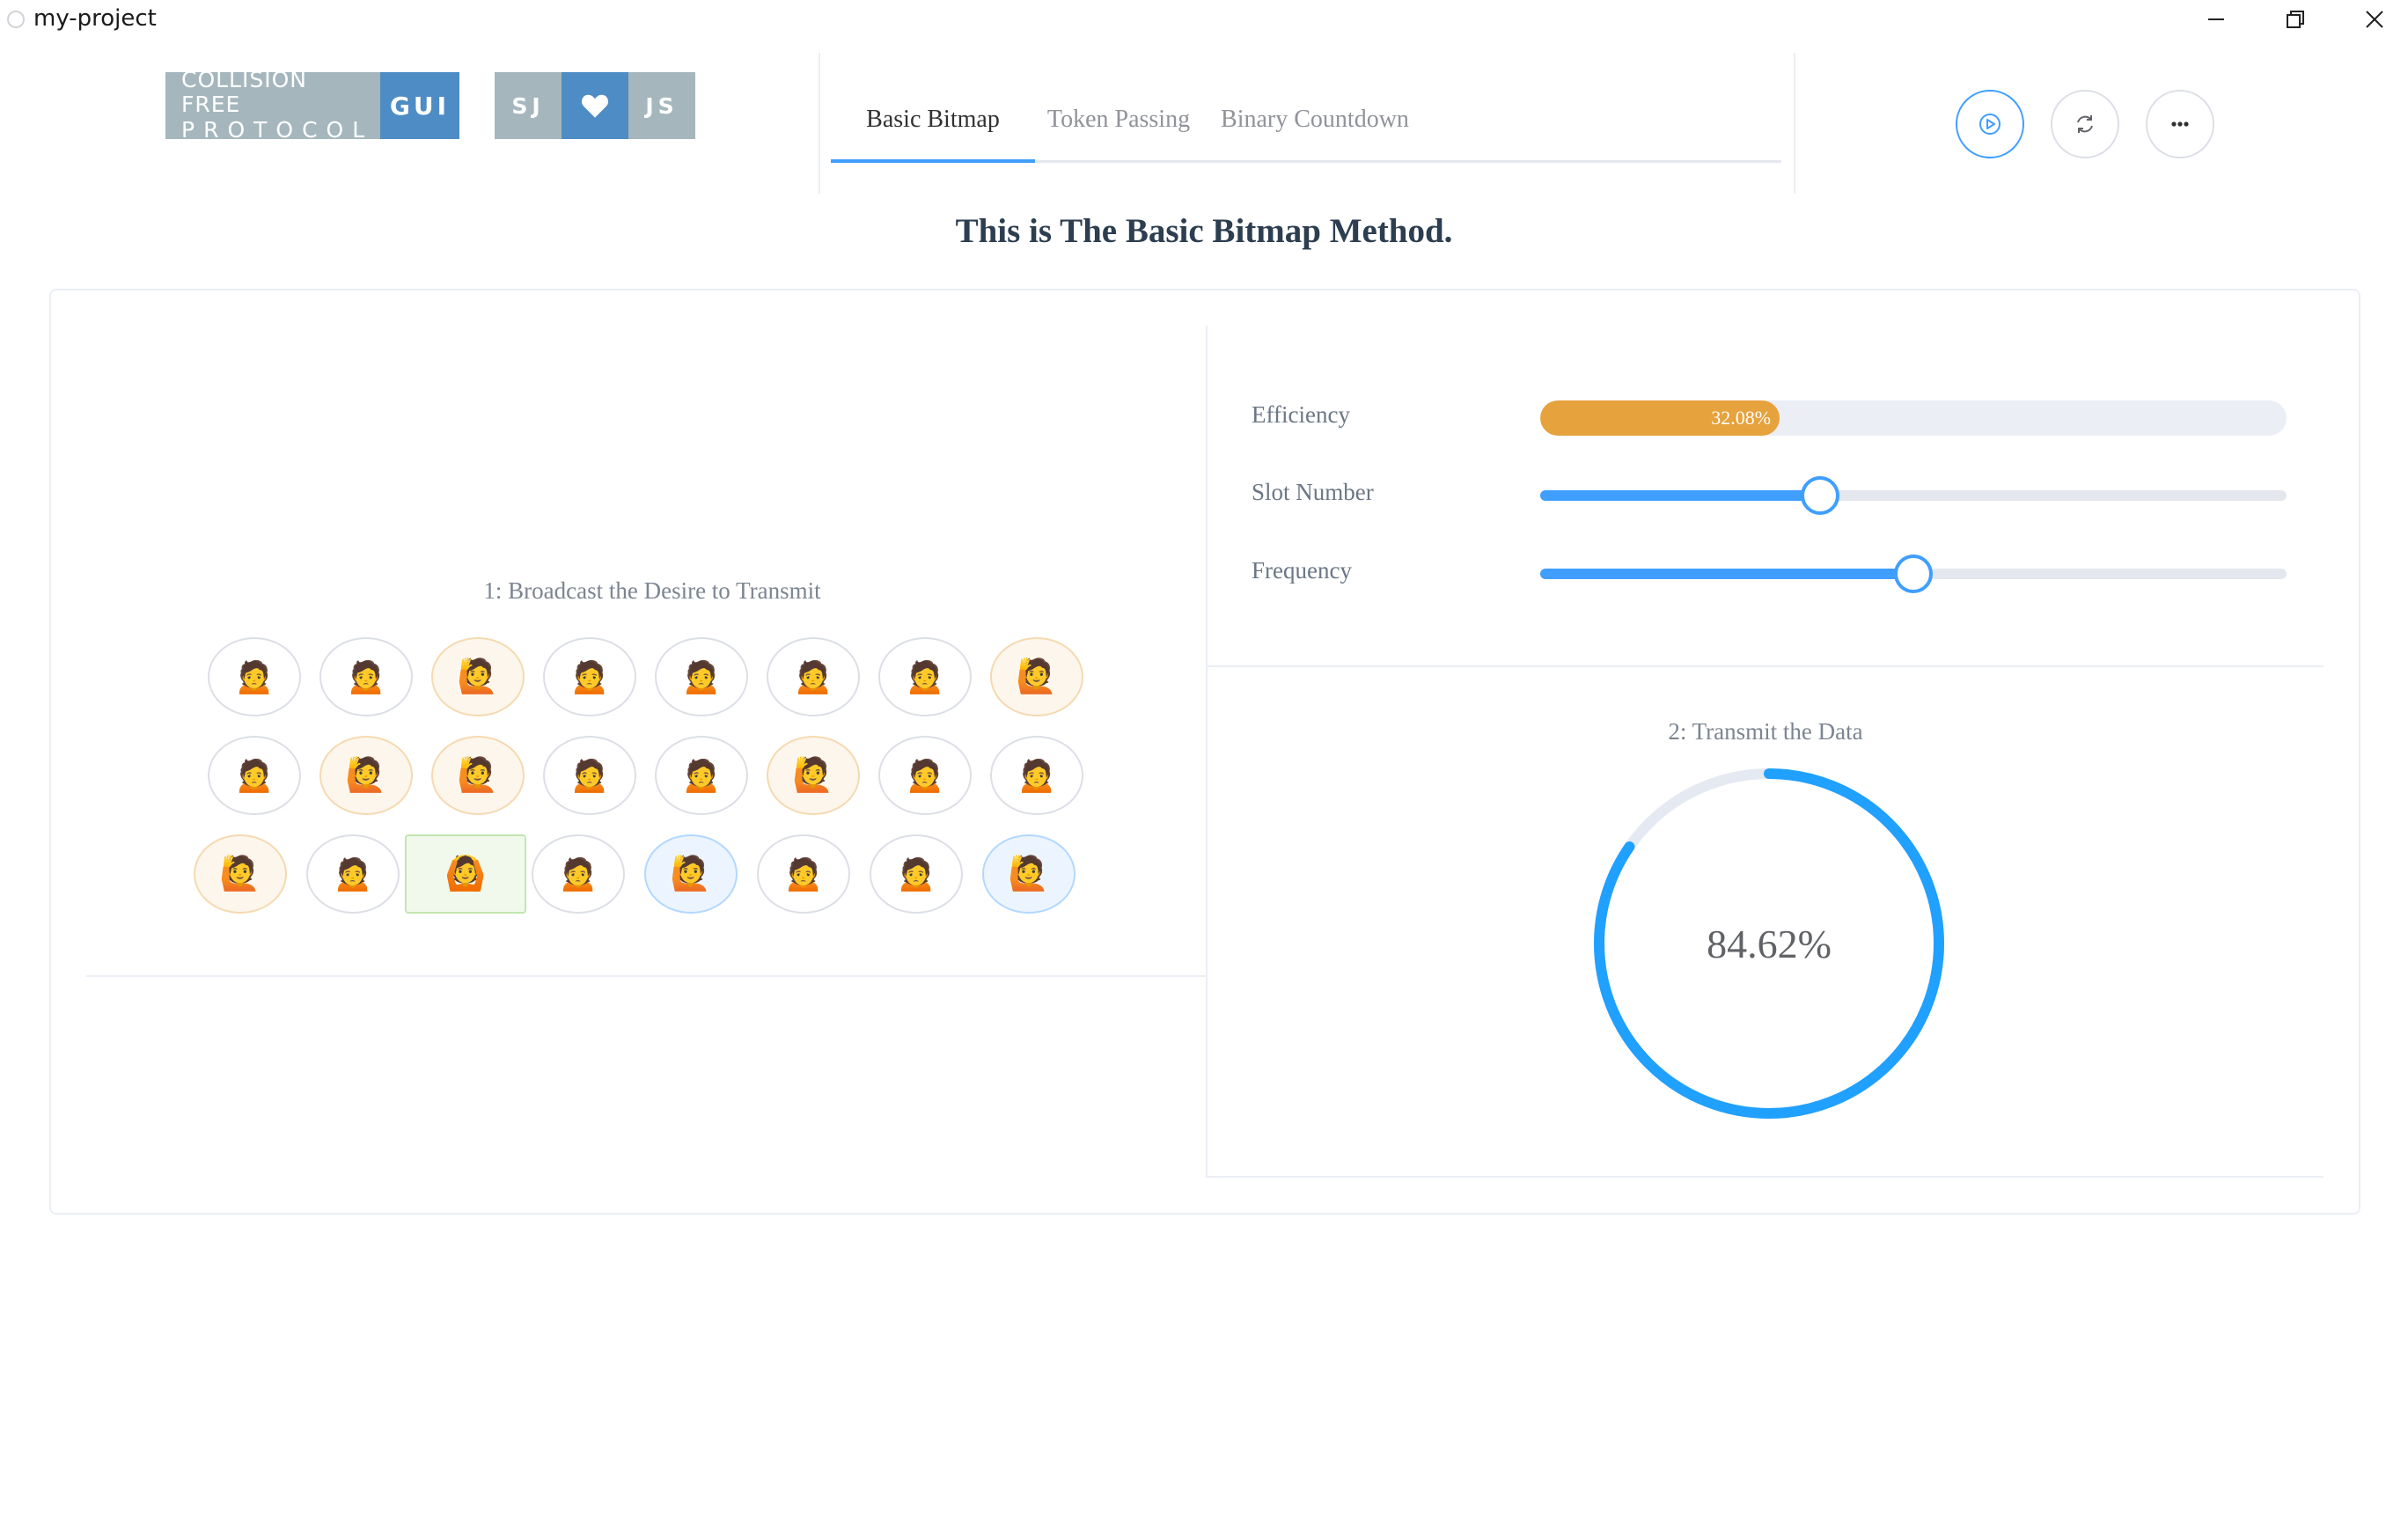  What do you see at coordinates (1302, 570) in the screenshot?
I see `frequency-label: Frequency` at bounding box center [1302, 570].